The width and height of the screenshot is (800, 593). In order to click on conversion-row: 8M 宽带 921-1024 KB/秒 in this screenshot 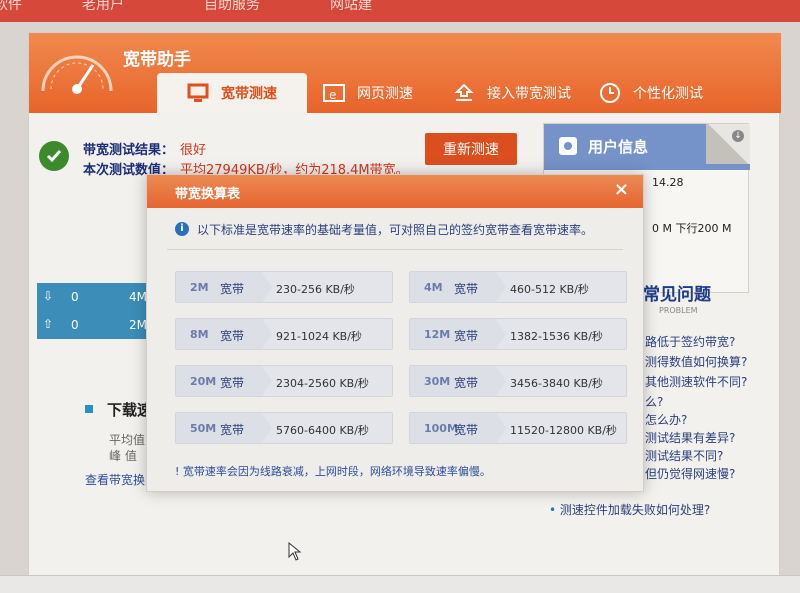, I will do `click(284, 334)`.